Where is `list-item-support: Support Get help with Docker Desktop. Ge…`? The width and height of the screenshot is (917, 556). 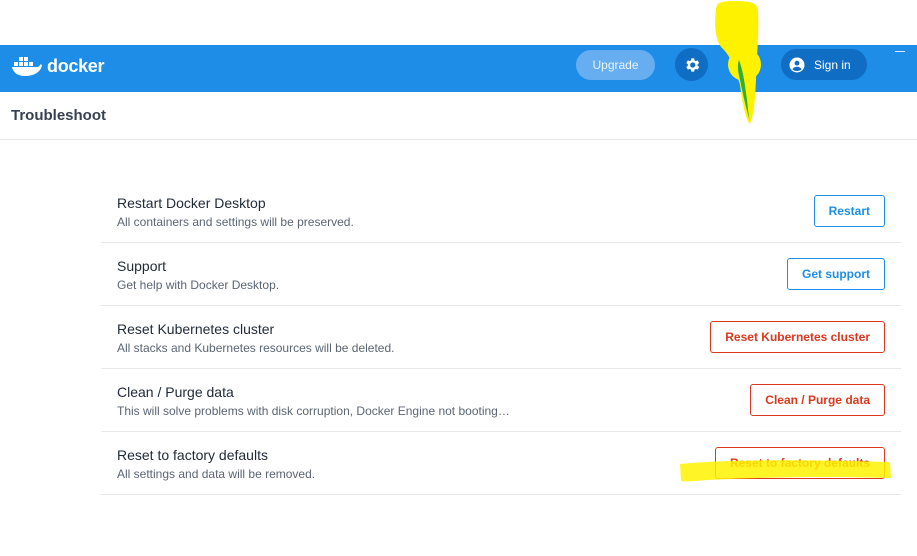
list-item-support: Support Get help with Docker Desktop. Ge… is located at coordinates (501, 274).